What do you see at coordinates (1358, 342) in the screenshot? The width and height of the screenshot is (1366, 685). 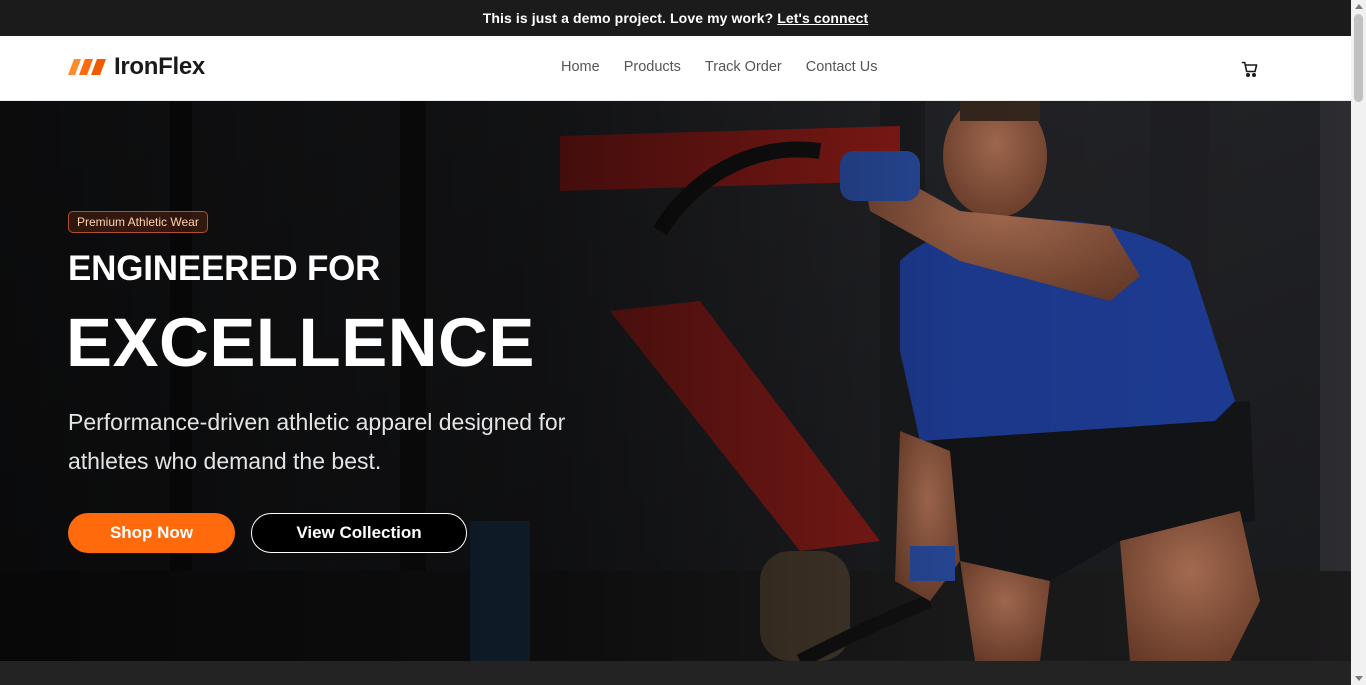 I see `page-scrollbar` at bounding box center [1358, 342].